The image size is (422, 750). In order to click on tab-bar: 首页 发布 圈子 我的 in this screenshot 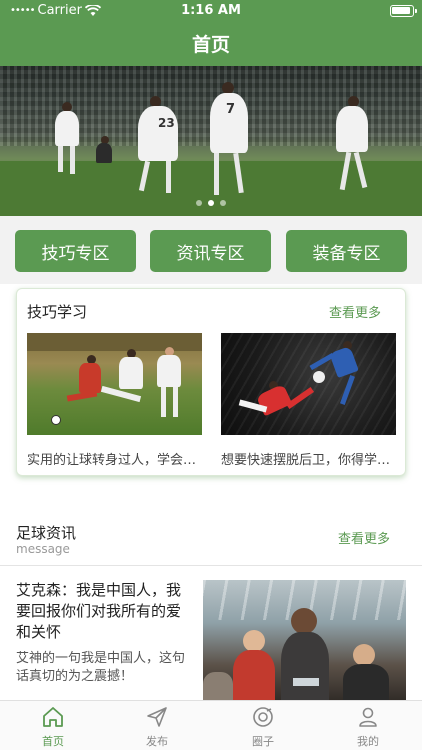, I will do `click(211, 725)`.